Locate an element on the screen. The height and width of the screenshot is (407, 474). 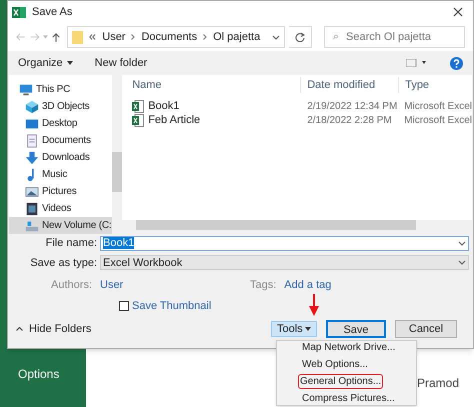
save-type-dropdown: Excel Workbook is located at coordinates (284, 262).